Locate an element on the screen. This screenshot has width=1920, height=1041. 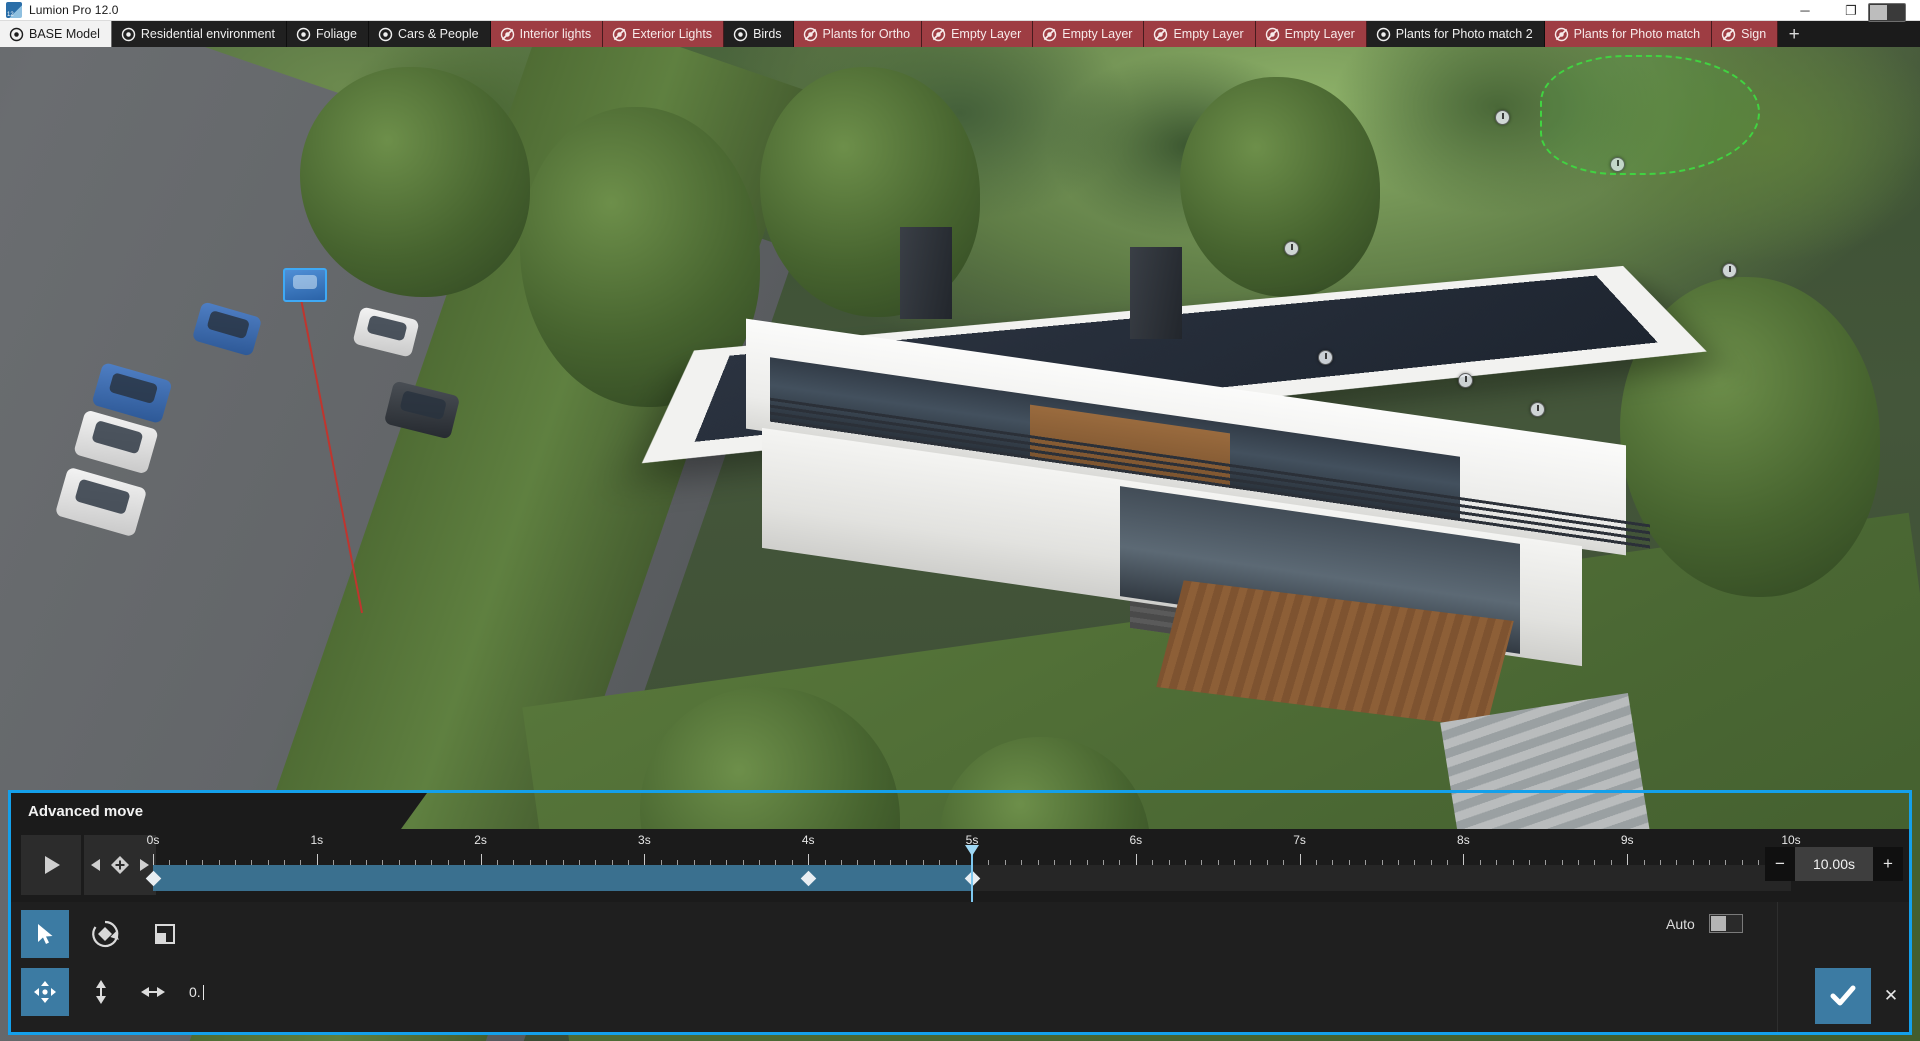
layer-tab-foliage: Foliage is located at coordinates (327, 34).